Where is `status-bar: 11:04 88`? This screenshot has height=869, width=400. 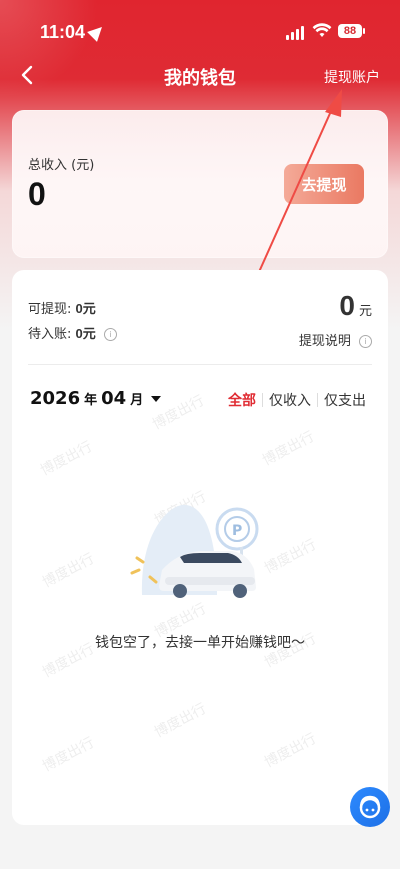 status-bar: 11:04 88 is located at coordinates (200, 30).